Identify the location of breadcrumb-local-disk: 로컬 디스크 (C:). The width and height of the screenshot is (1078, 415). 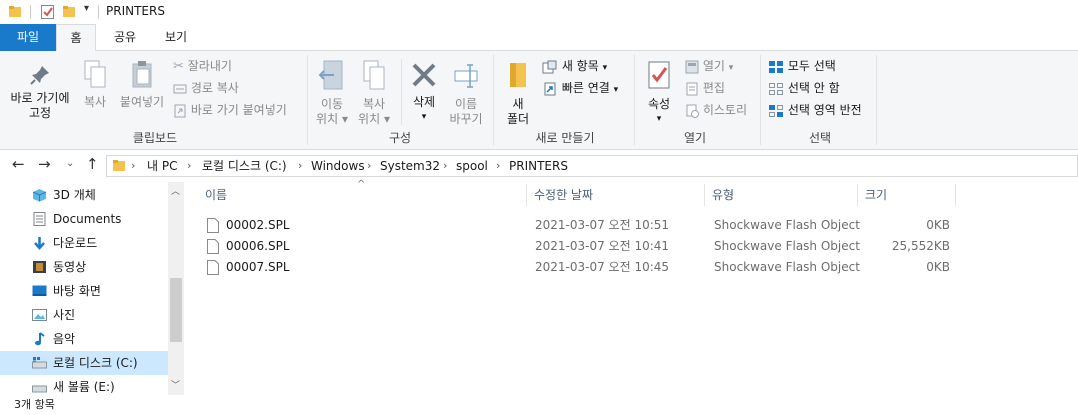
(244, 166).